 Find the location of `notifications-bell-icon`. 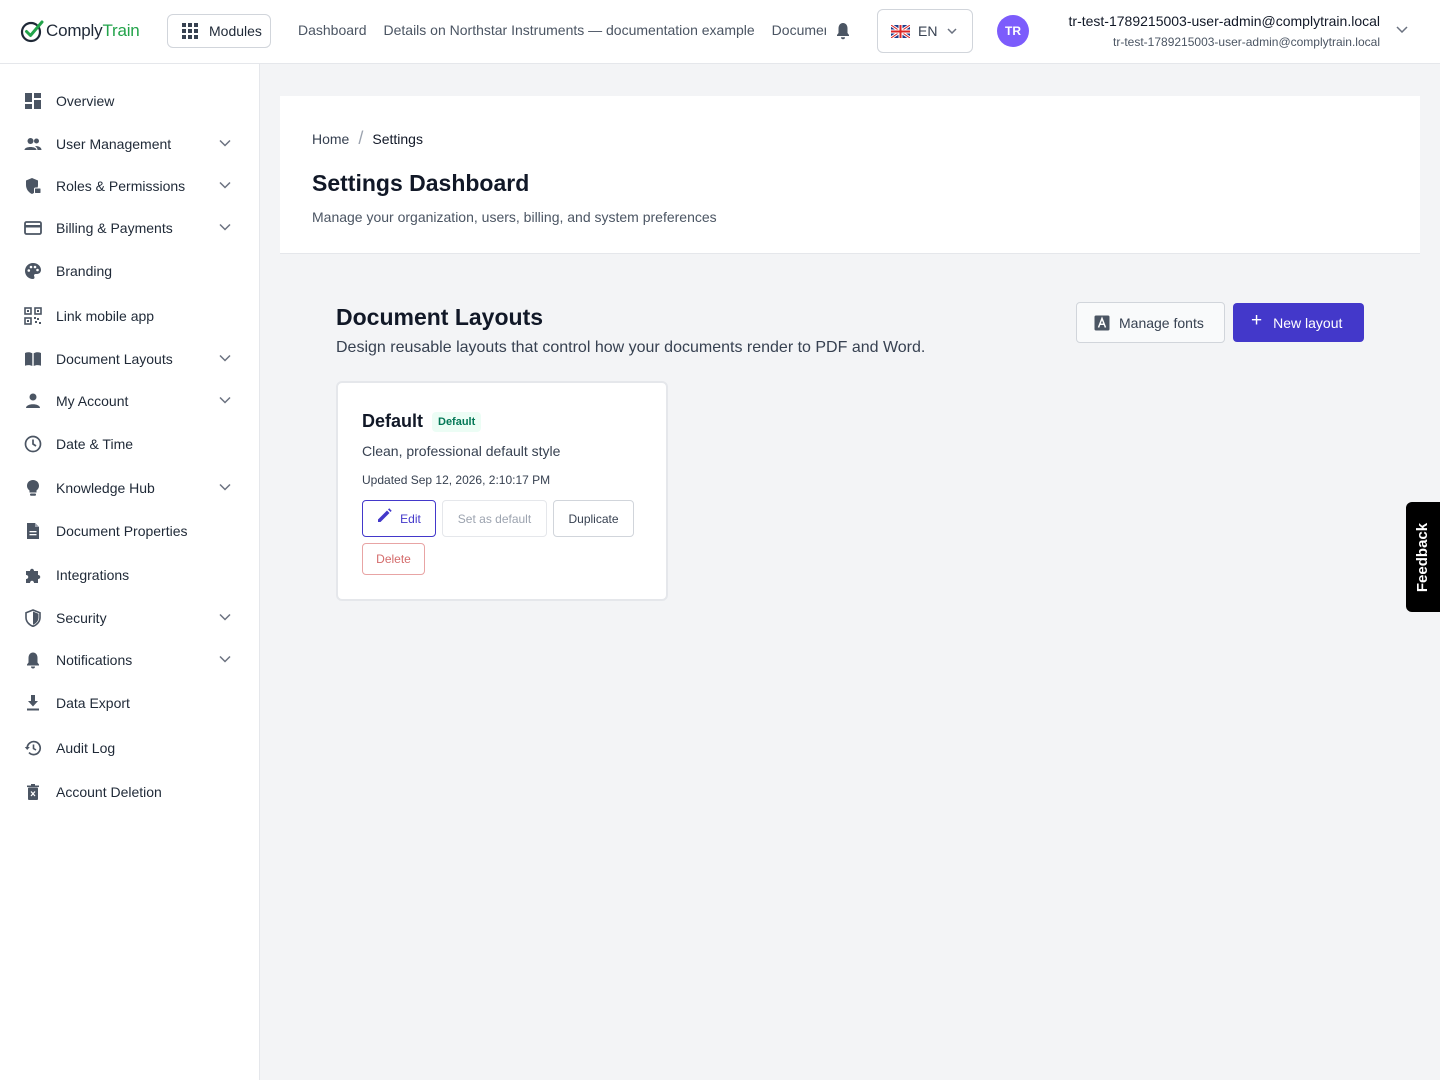

notifications-bell-icon is located at coordinates (843, 31).